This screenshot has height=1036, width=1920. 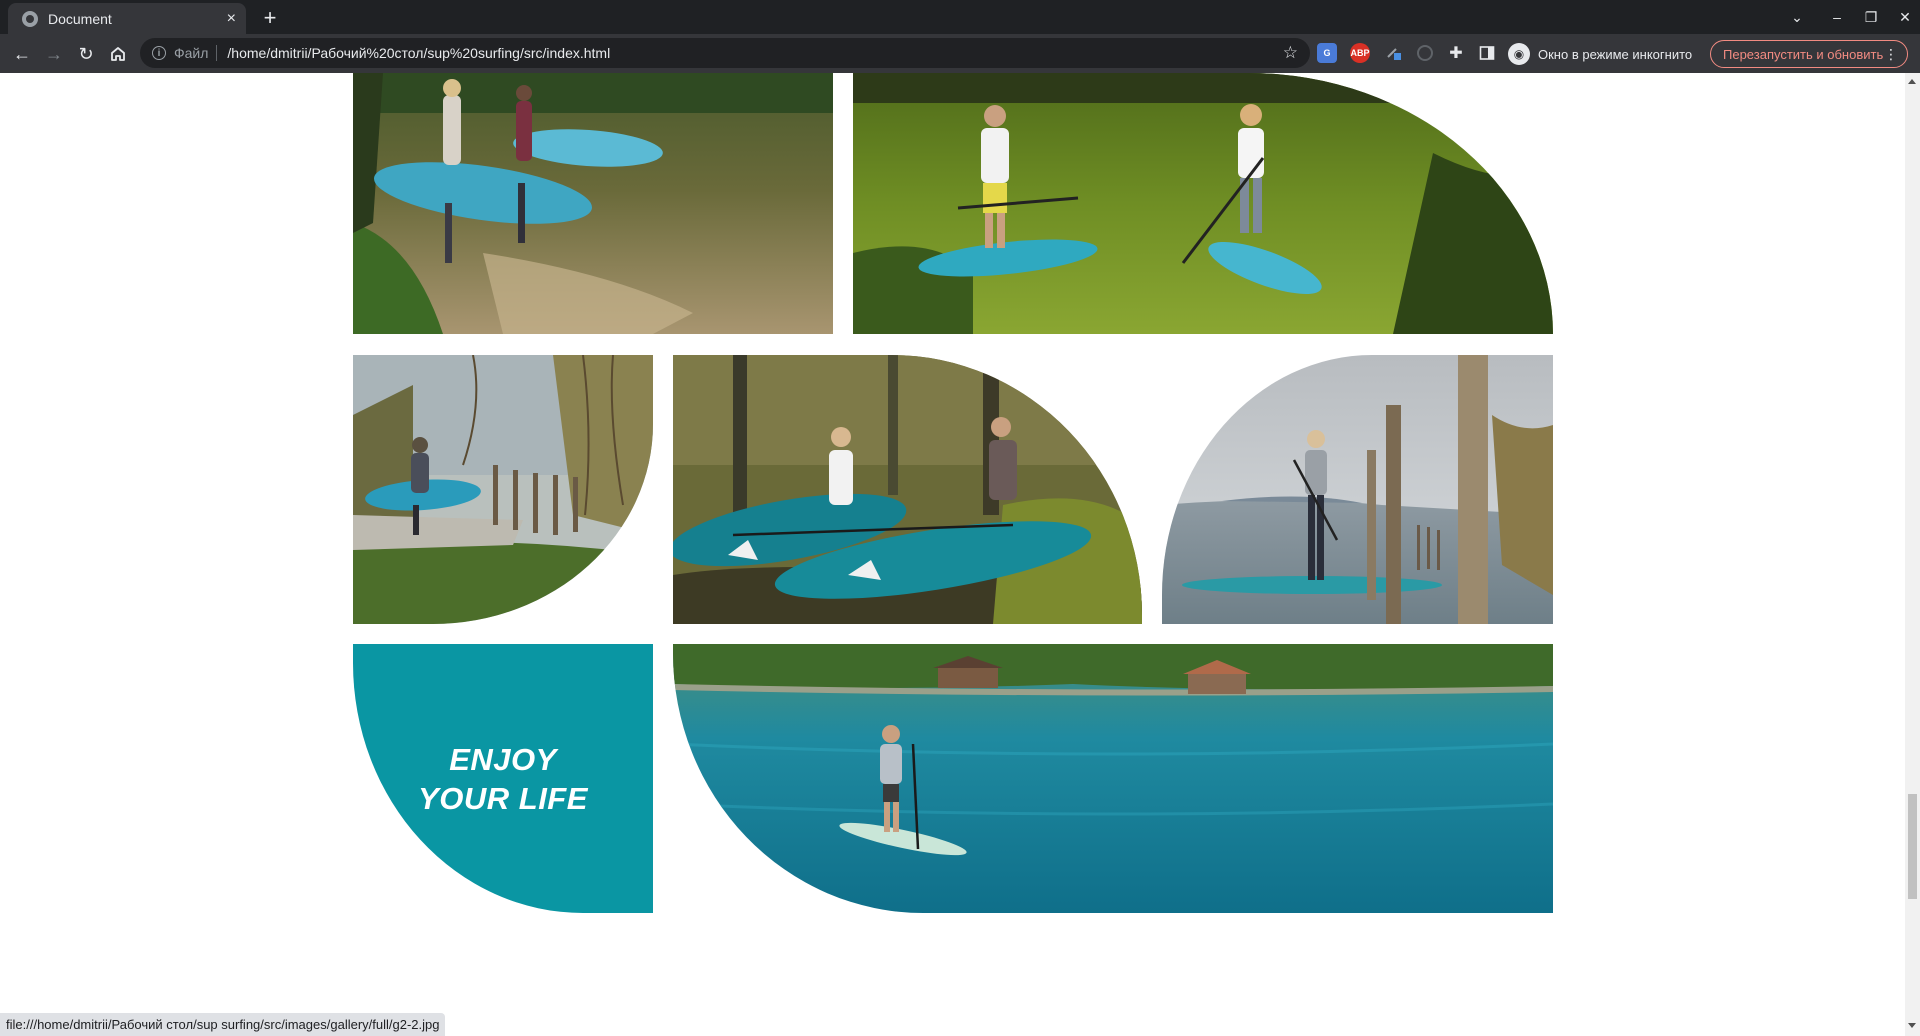 I want to click on puzzle-extensions-icon: ✚, so click(x=1456, y=53).